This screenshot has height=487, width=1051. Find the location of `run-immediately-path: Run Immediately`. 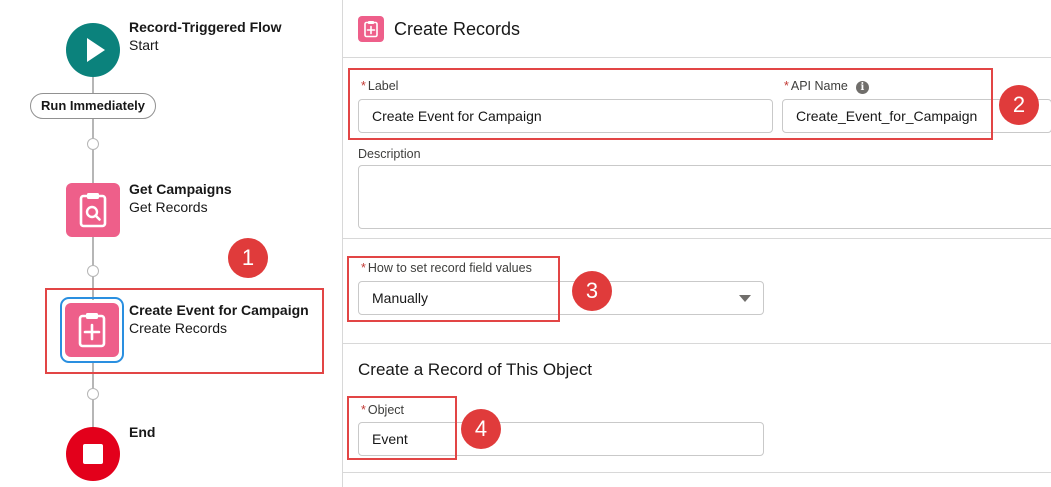

run-immediately-path: Run Immediately is located at coordinates (93, 106).